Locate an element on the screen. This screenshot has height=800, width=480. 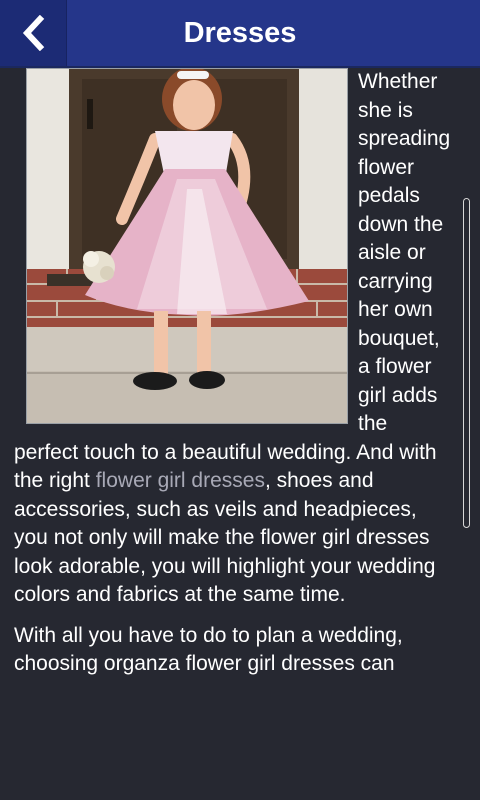
chevron-left-icon is located at coordinates (33, 33).